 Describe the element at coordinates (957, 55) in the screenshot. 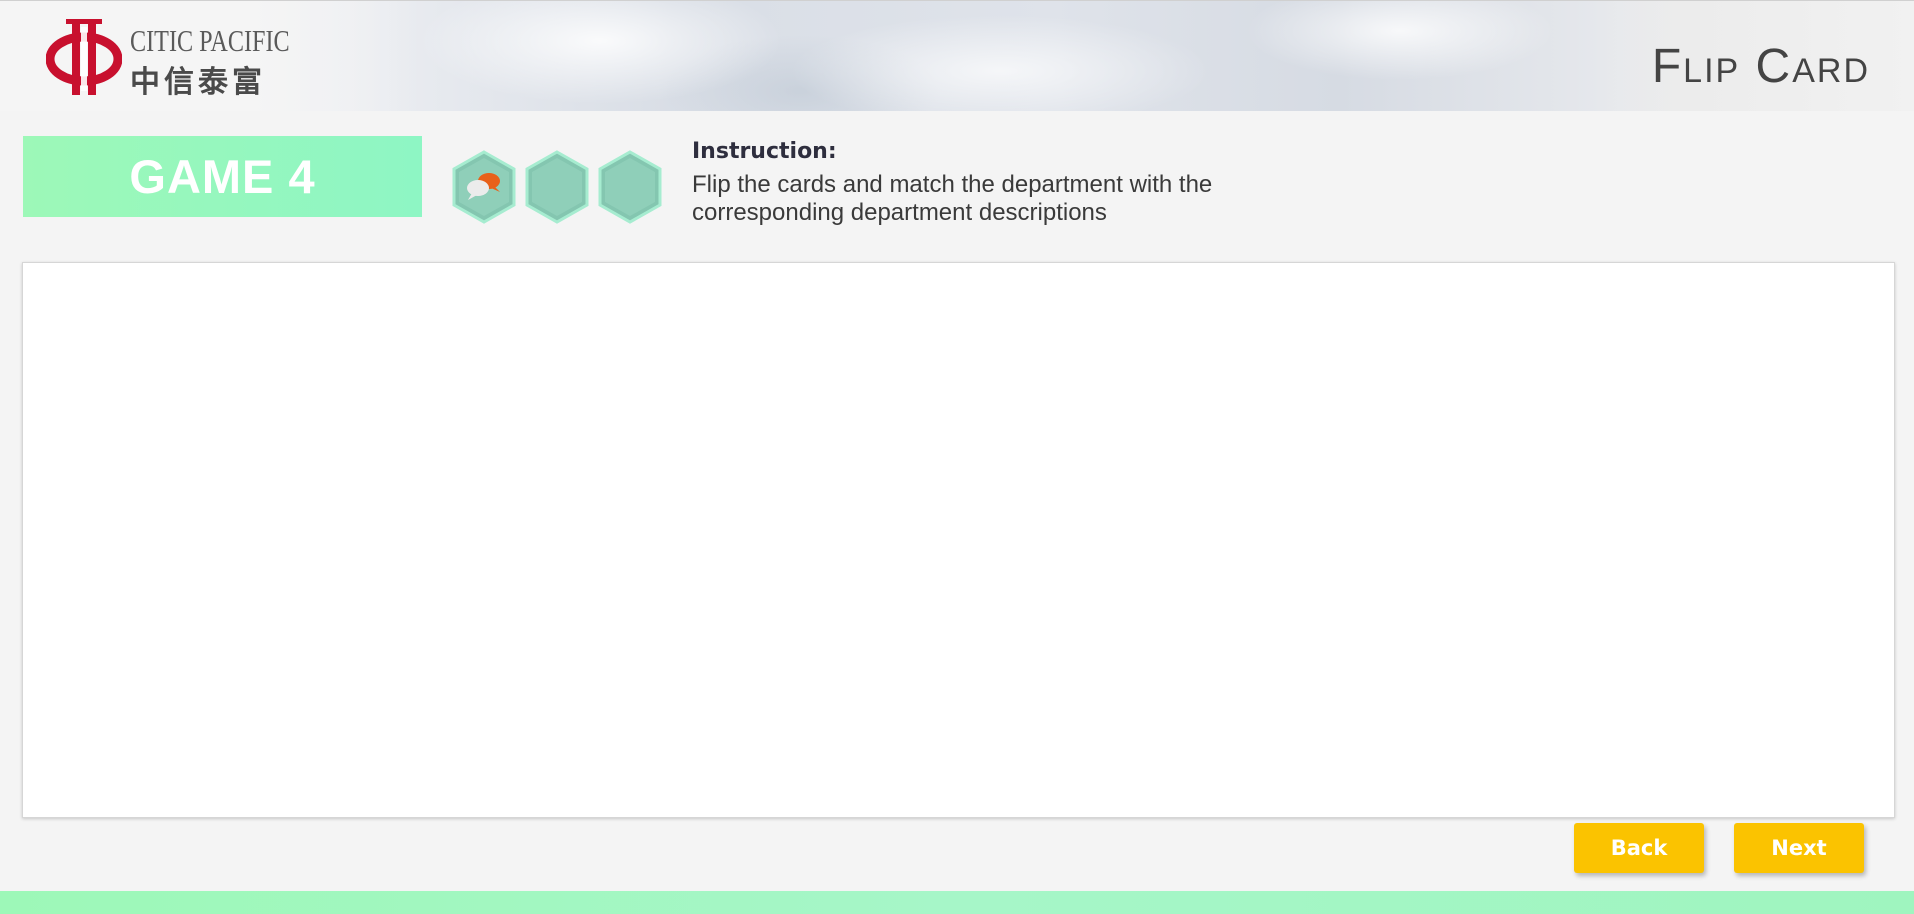

I see `header-banner: CITIC PACIFIC 中信泰富 Flip Card` at that location.